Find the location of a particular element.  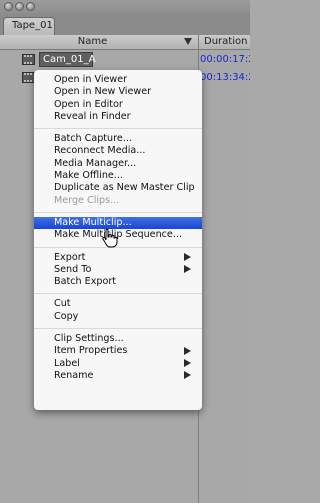

menu-item-label: Send To is located at coordinates (73, 269).